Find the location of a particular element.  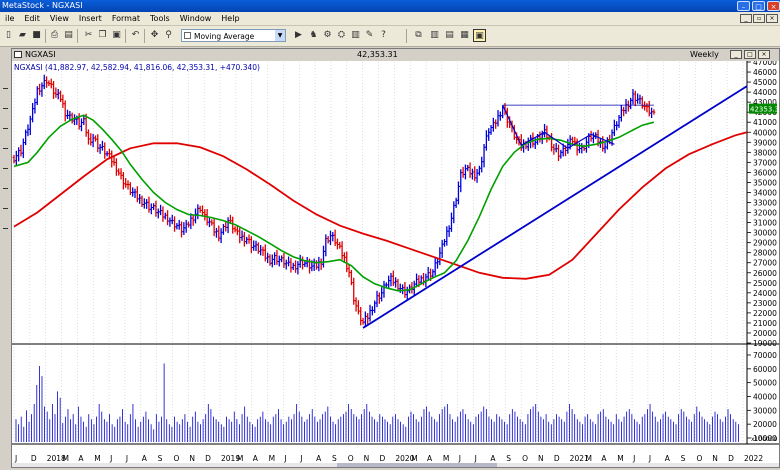

menu-view: View is located at coordinates (59, 18).